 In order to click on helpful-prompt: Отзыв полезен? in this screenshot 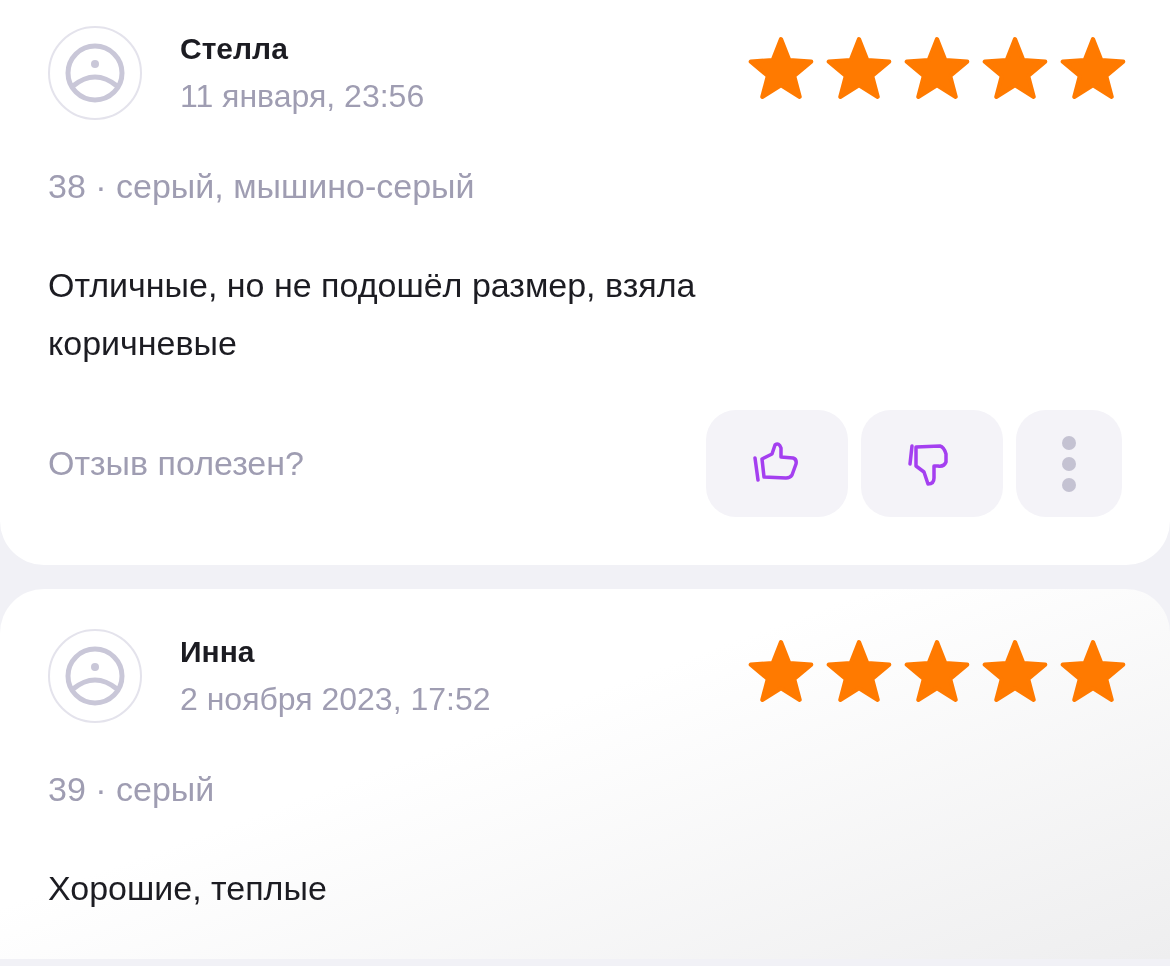, I will do `click(176, 463)`.